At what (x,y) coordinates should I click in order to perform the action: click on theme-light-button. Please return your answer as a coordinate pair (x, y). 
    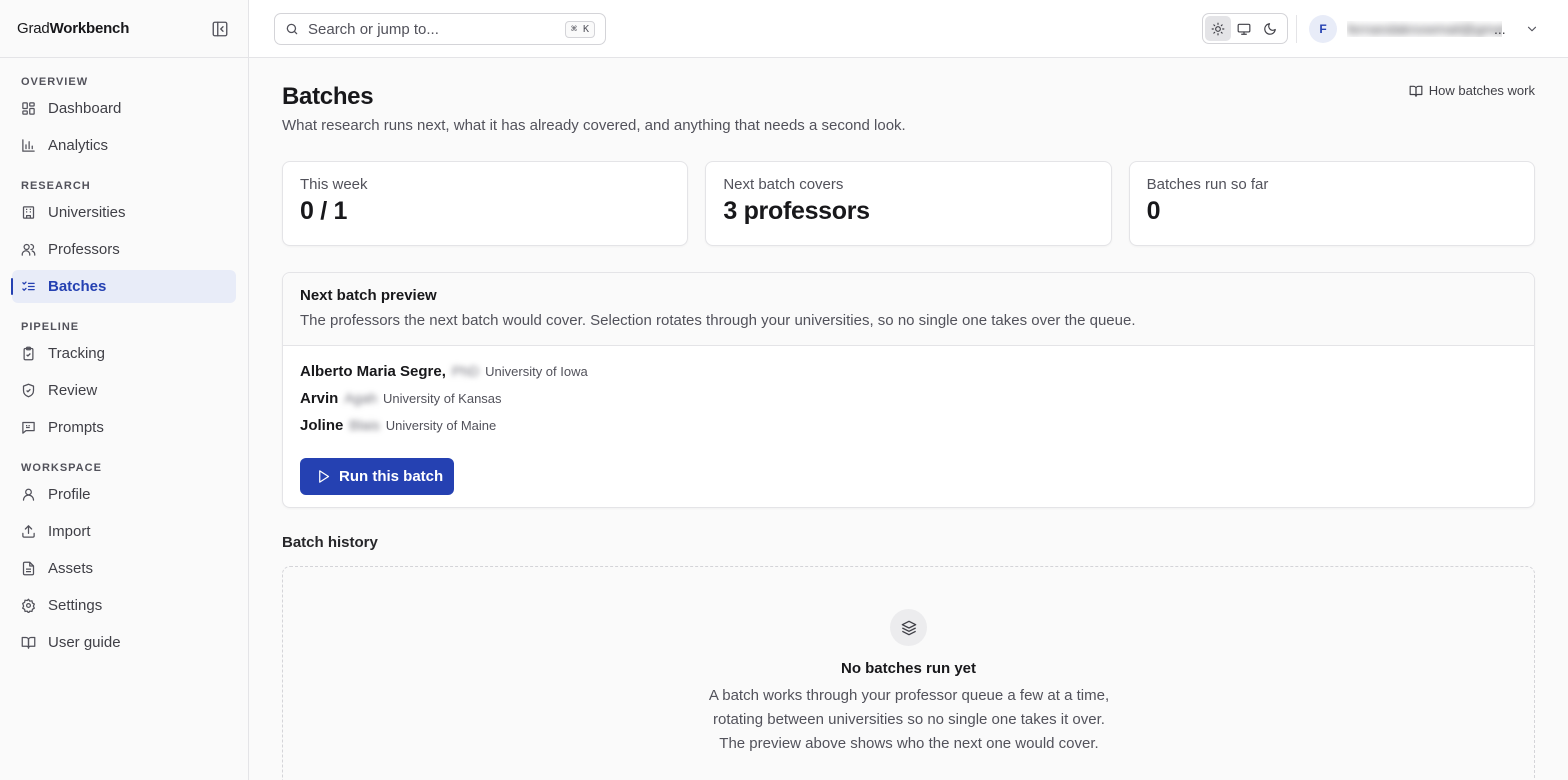
    Looking at the image, I should click on (1218, 28).